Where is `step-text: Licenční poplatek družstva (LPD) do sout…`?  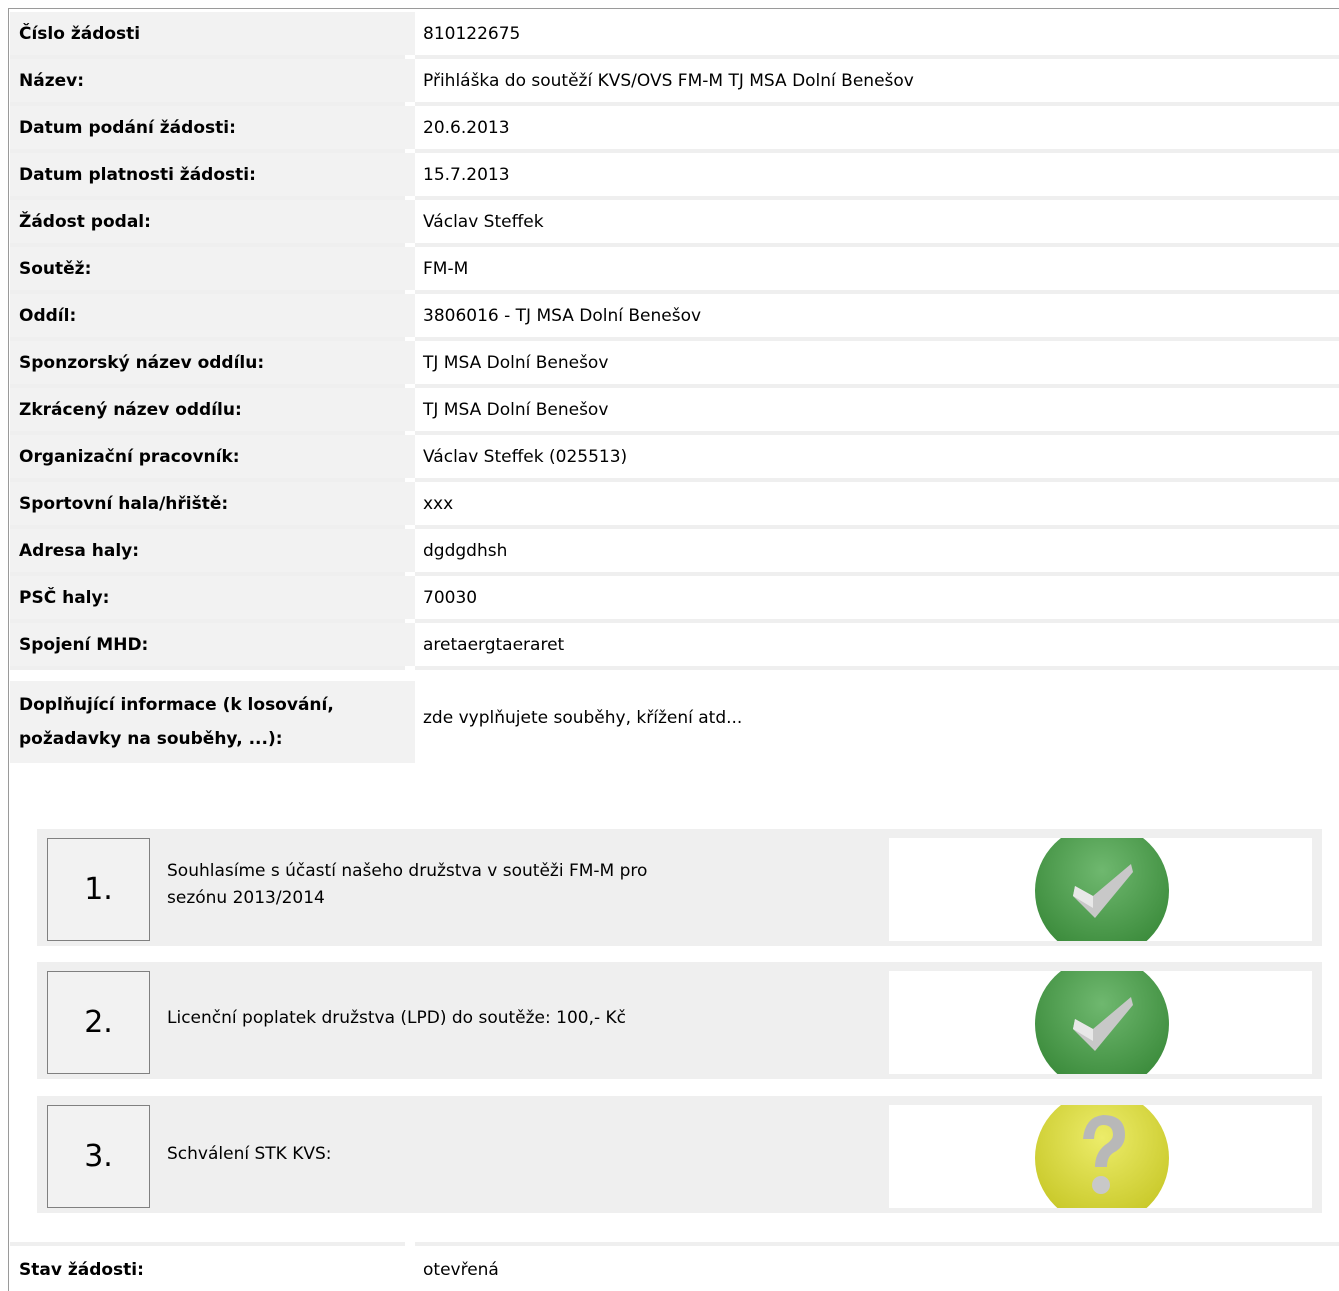 step-text: Licenční poplatek družstva (LPD) do sout… is located at coordinates (397, 1018).